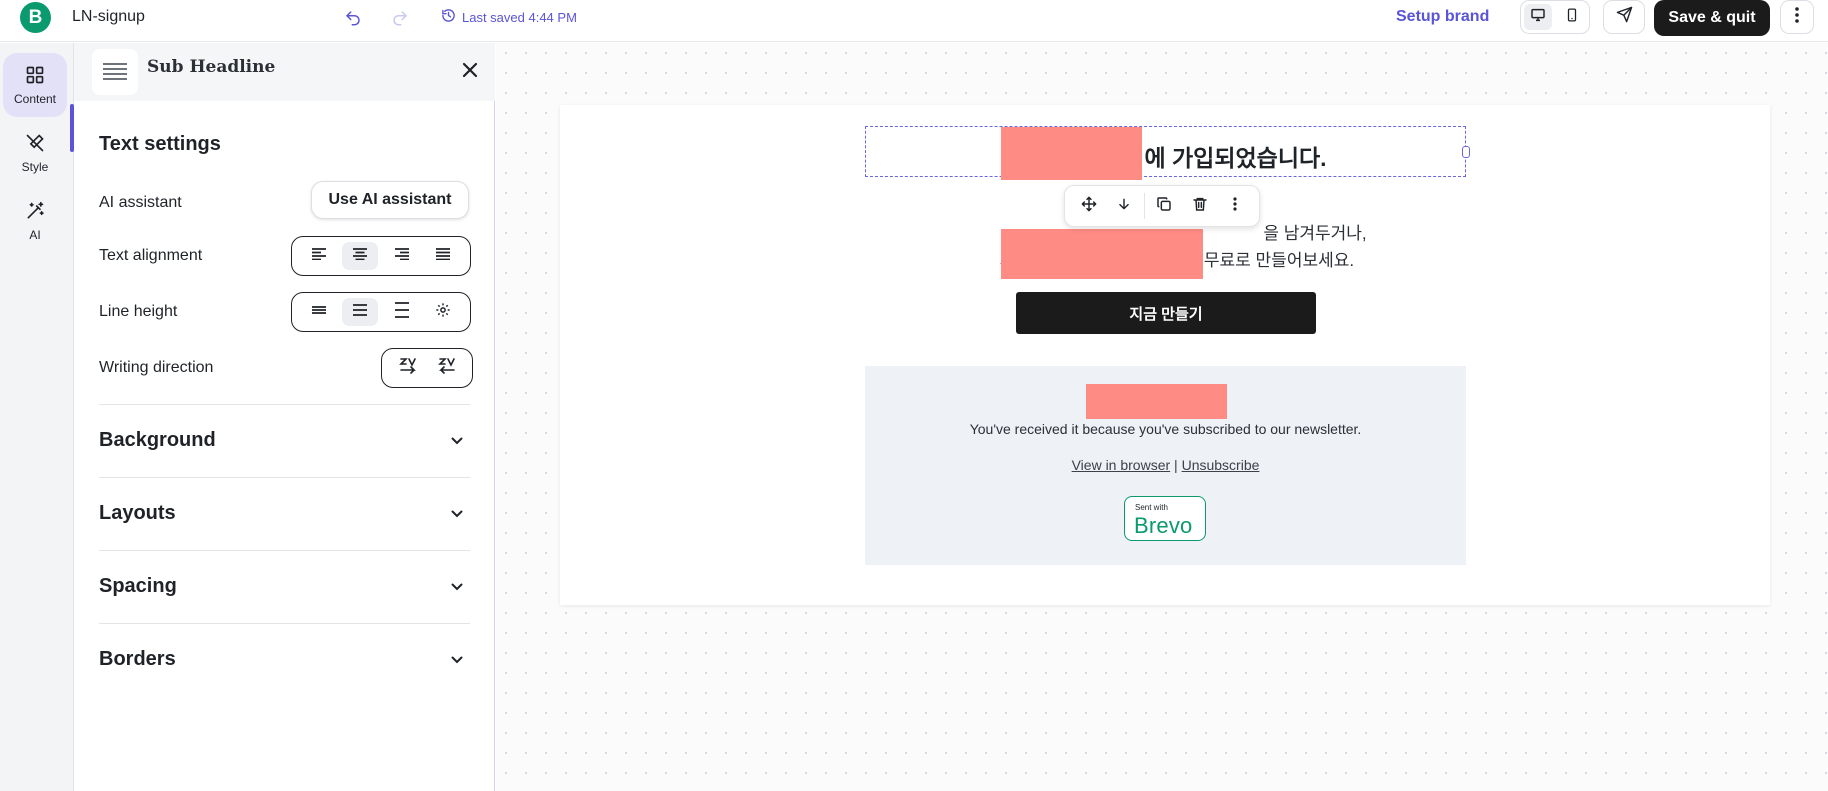 The width and height of the screenshot is (1828, 791). What do you see at coordinates (390, 200) in the screenshot?
I see `use-ai-assistant-button: Use AI assistant` at bounding box center [390, 200].